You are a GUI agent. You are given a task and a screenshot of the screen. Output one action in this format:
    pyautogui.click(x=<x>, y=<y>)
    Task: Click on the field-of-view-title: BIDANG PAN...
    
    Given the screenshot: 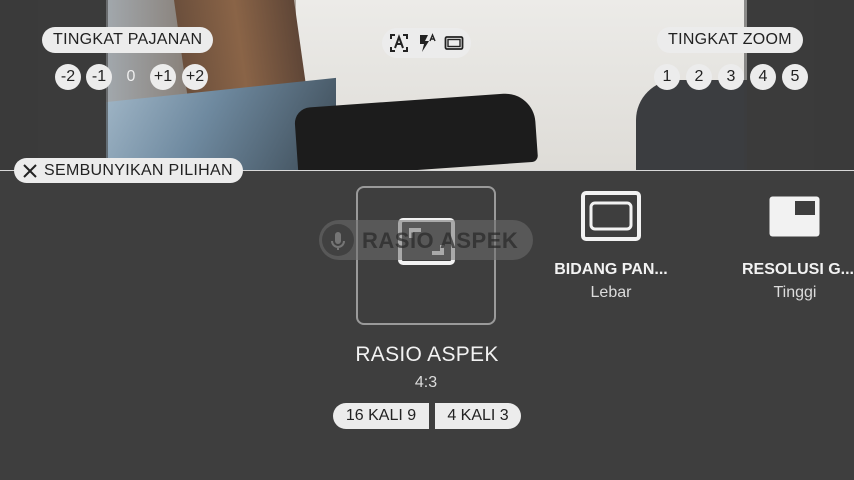 What is the action you would take?
    pyautogui.click(x=611, y=269)
    